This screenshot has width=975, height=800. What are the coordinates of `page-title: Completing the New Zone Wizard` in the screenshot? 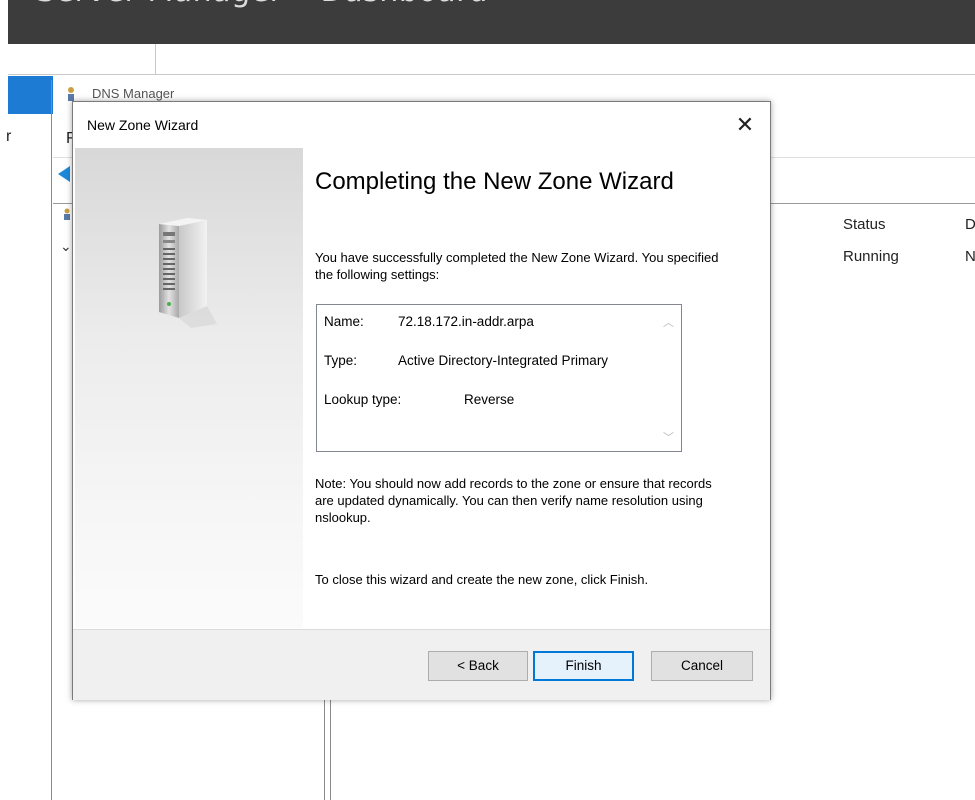 It's located at (494, 181).